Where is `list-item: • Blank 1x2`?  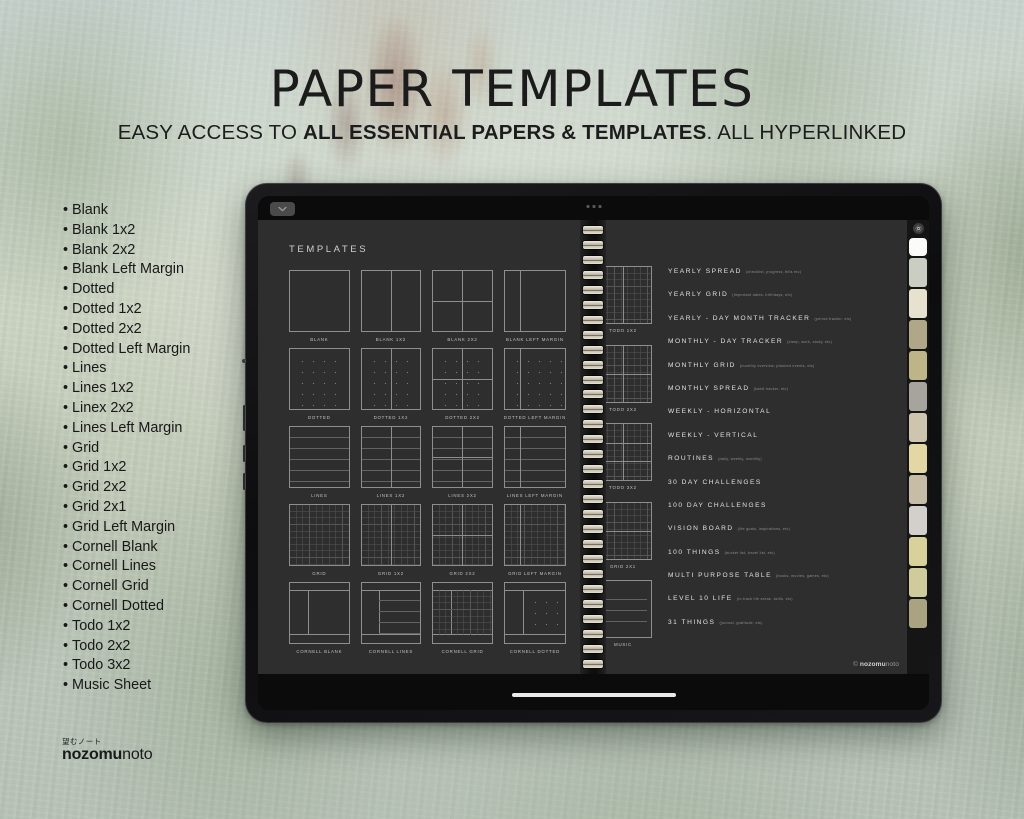
list-item: • Blank 1x2 is located at coordinates (168, 231).